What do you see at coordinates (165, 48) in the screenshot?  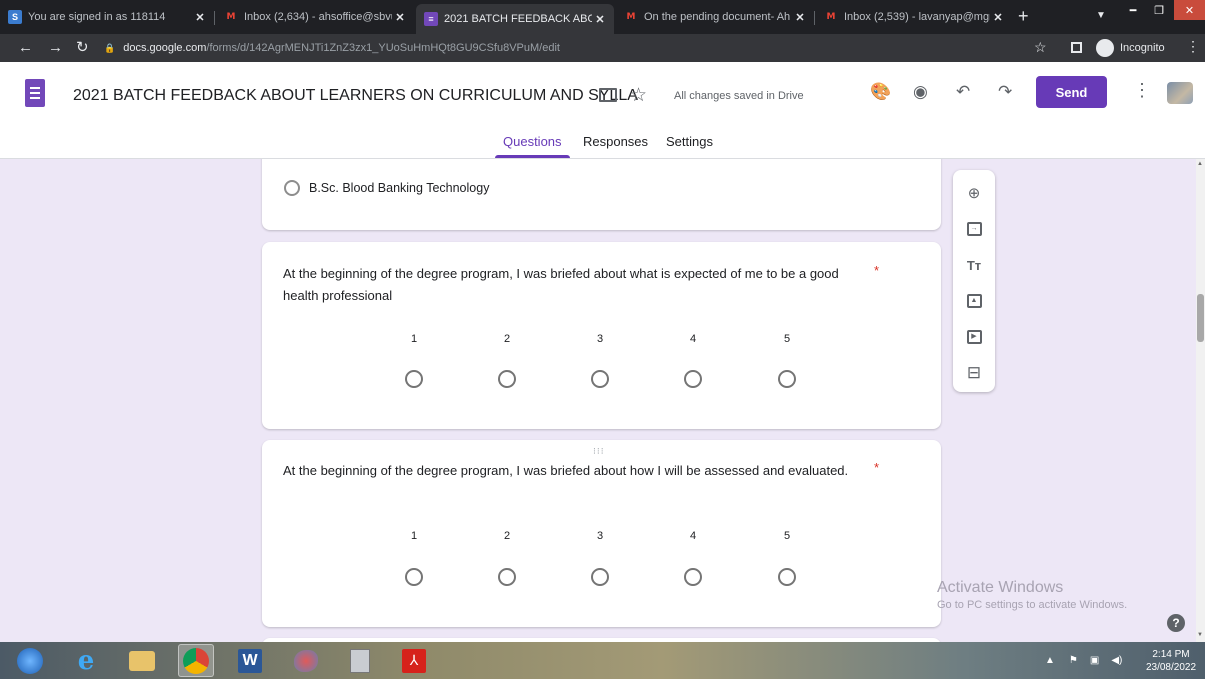 I see `url-host: docs.google.com` at bounding box center [165, 48].